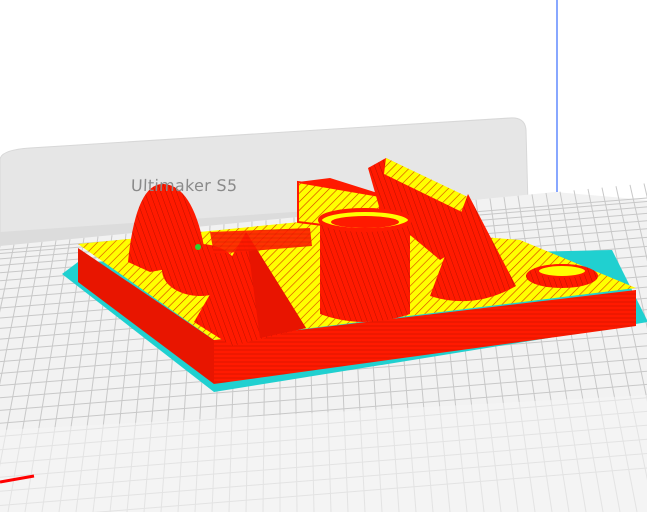 Image resolution: width=647 pixels, height=517 pixels. Describe the element at coordinates (365, 222) in the screenshot. I see `cylinder-top-inner` at that location.